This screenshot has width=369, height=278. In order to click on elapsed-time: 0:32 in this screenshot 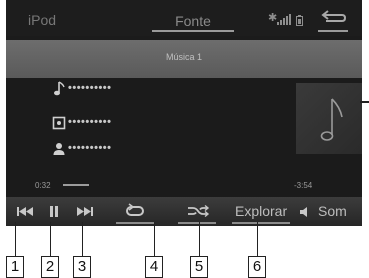, I will do `click(43, 185)`.